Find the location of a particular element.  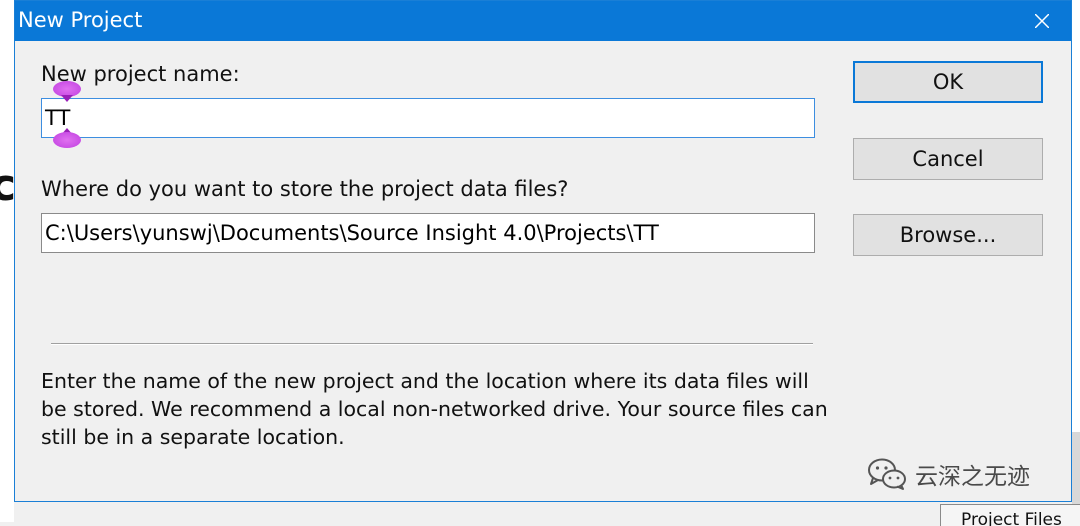

background-app-left is located at coordinates (7, 261).